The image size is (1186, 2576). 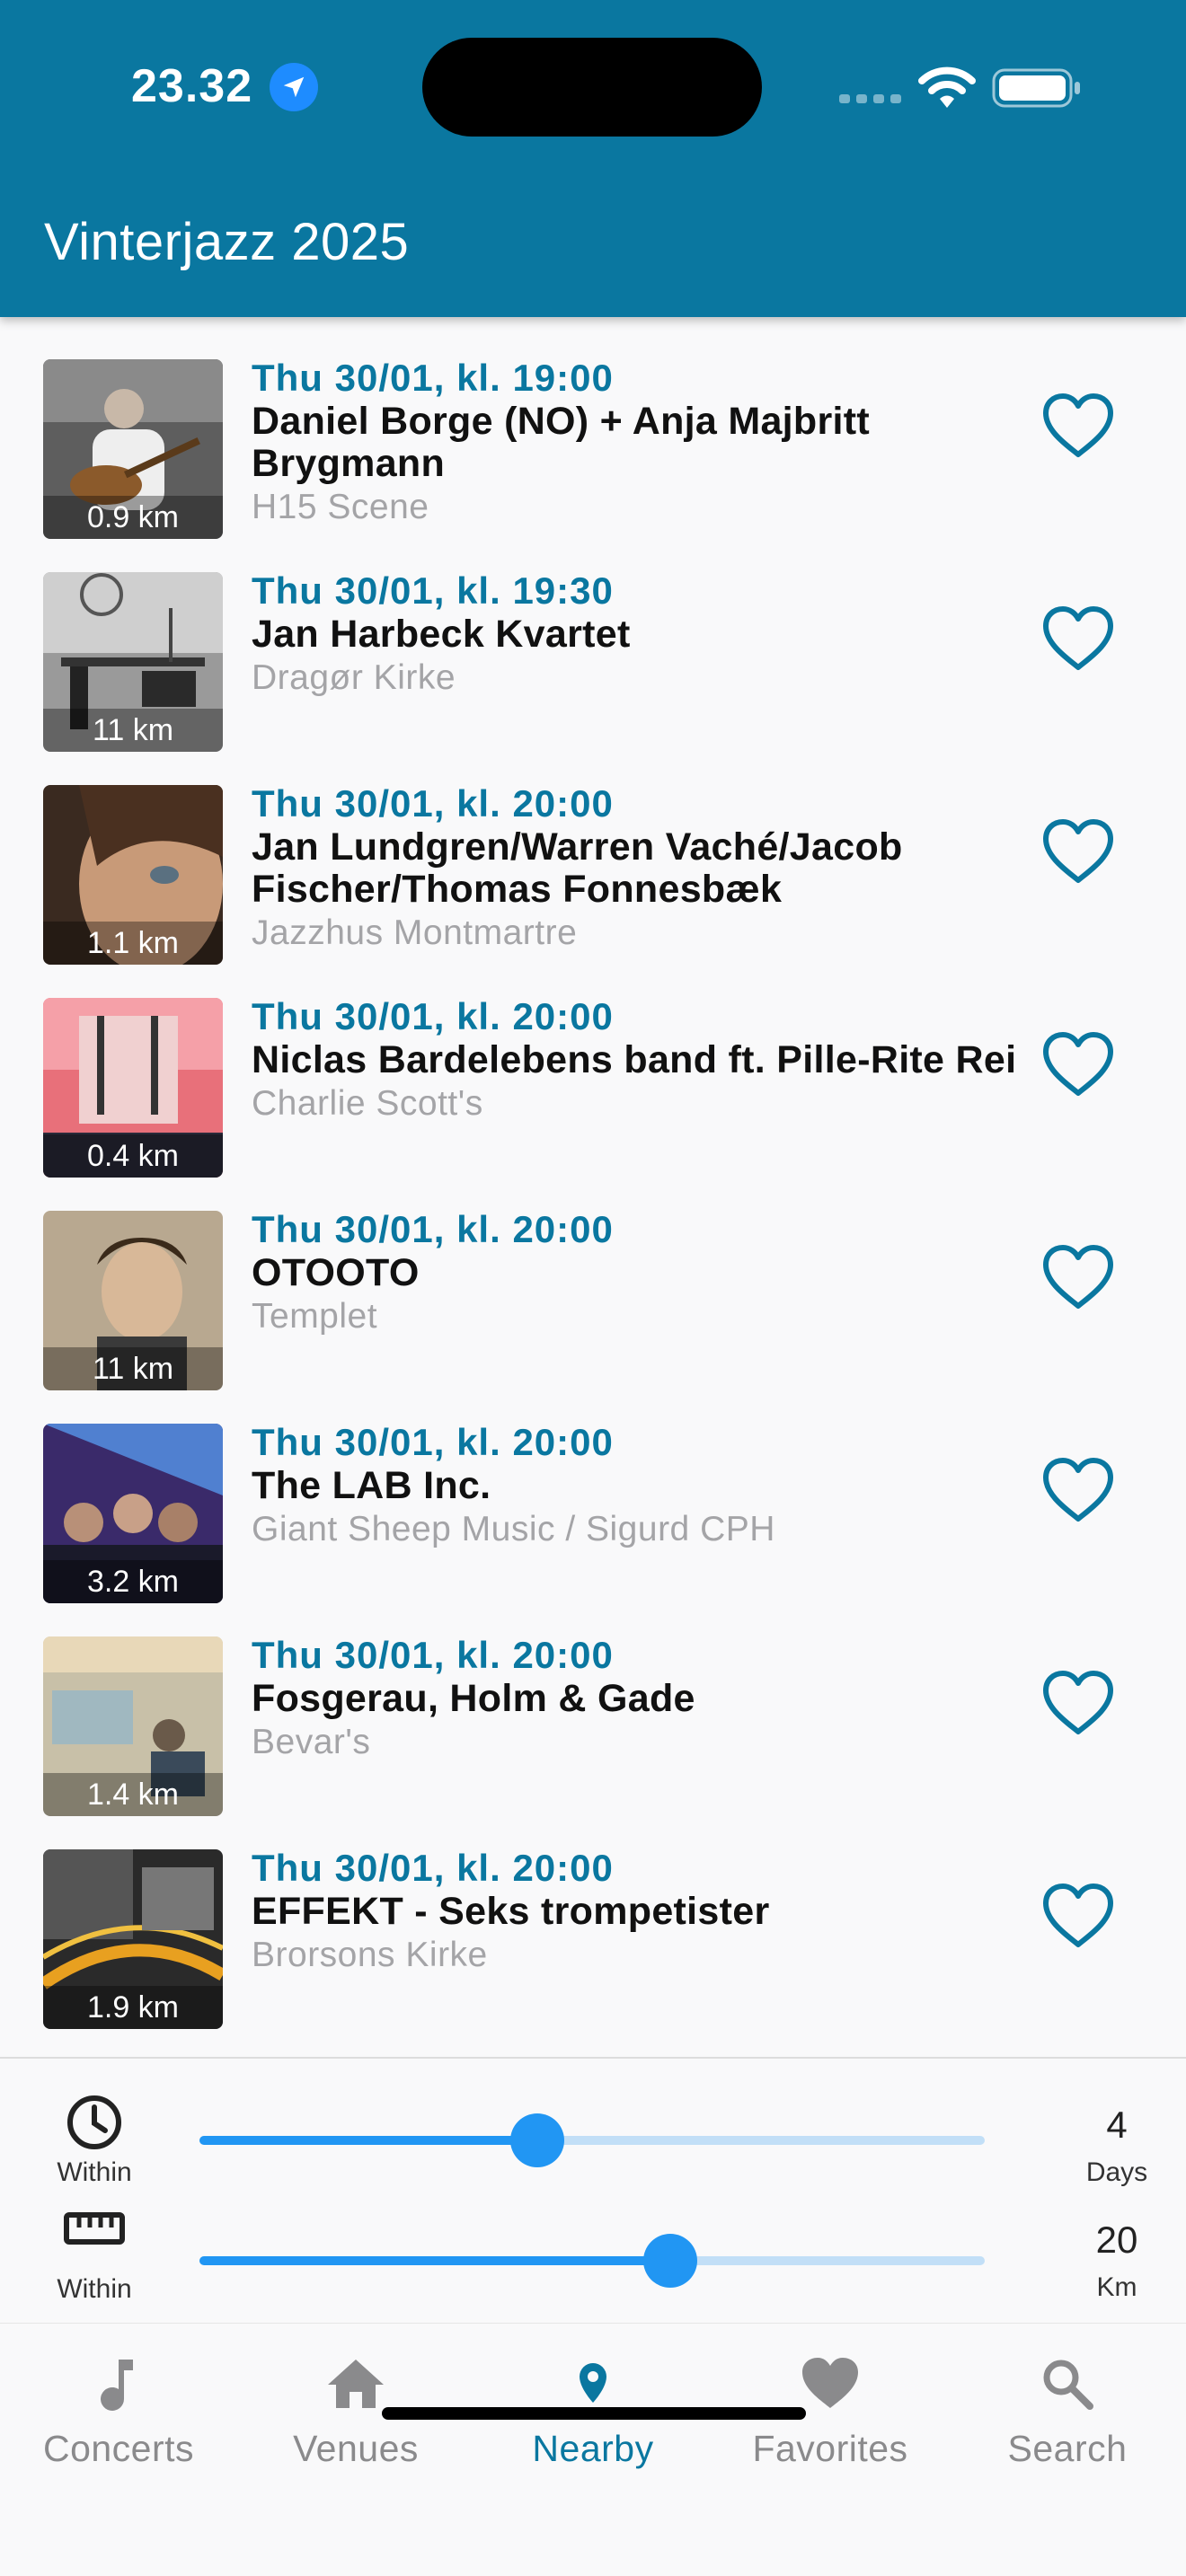 I want to click on event-title: The LAB Inc., so click(x=371, y=1485).